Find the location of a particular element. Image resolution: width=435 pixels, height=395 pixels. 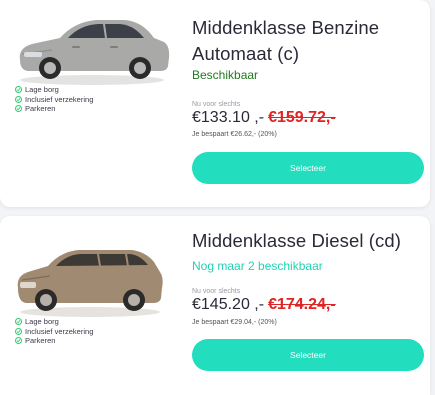

original-price: €159.72,- is located at coordinates (302, 117).